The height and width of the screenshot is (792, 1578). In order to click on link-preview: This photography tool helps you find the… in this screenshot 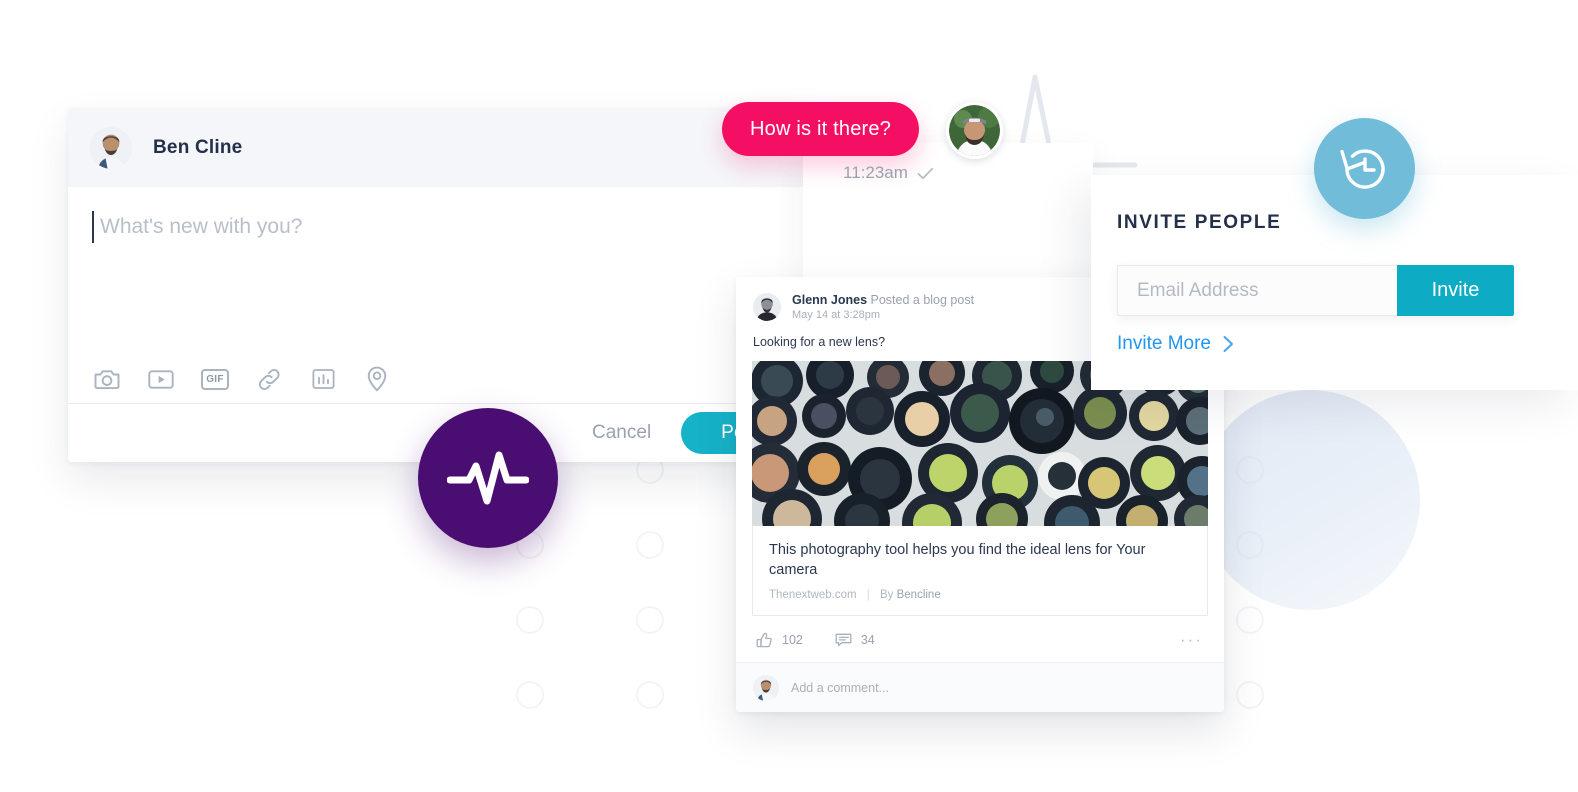, I will do `click(980, 571)`.